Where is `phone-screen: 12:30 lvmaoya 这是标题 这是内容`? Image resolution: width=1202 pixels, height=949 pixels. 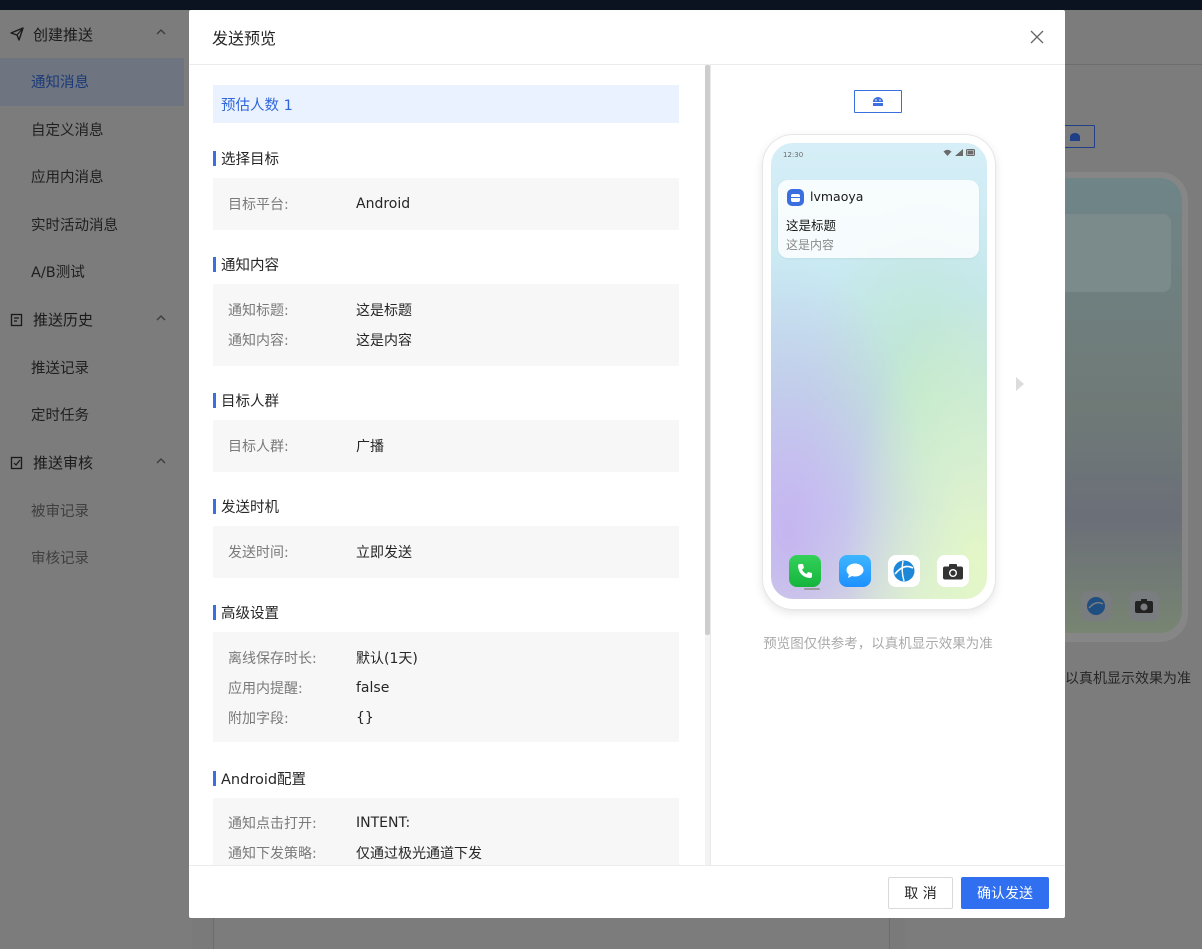 phone-screen: 12:30 lvmaoya 这是标题 这是内容 is located at coordinates (879, 371).